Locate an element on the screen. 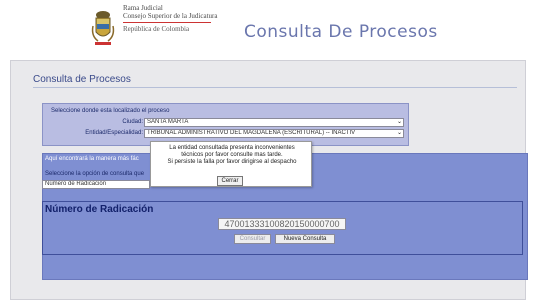 The width and height of the screenshot is (535, 303). org-line-3: República de Colombia is located at coordinates (156, 29).